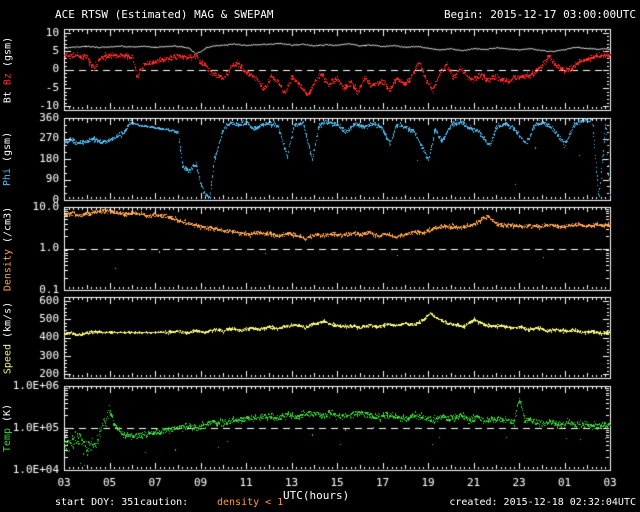 This screenshot has height=512, width=640. What do you see at coordinates (539, 14) in the screenshot?
I see `begin-timestamp: Begin: 2015-12-17 03:00:00UTC` at bounding box center [539, 14].